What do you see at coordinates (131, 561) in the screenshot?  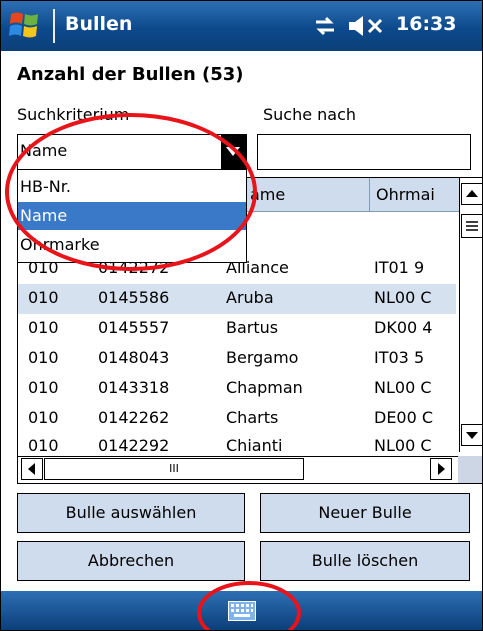 I see `cancel-button: Abbrechen` at bounding box center [131, 561].